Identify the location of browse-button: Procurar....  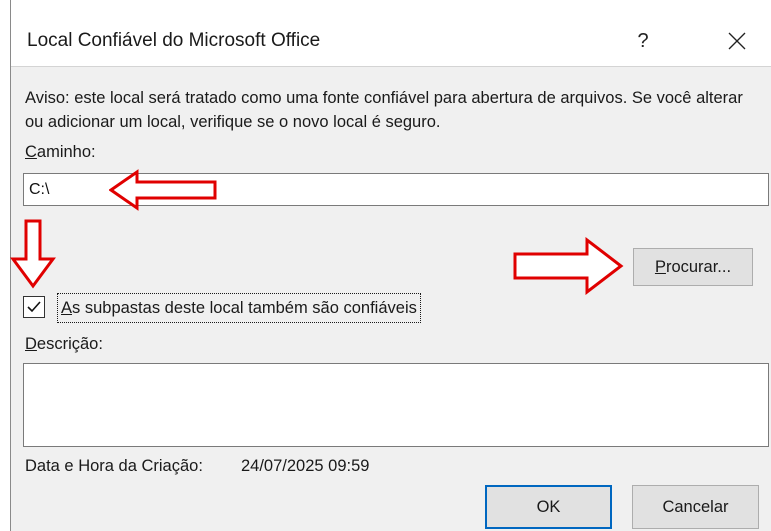
(693, 267).